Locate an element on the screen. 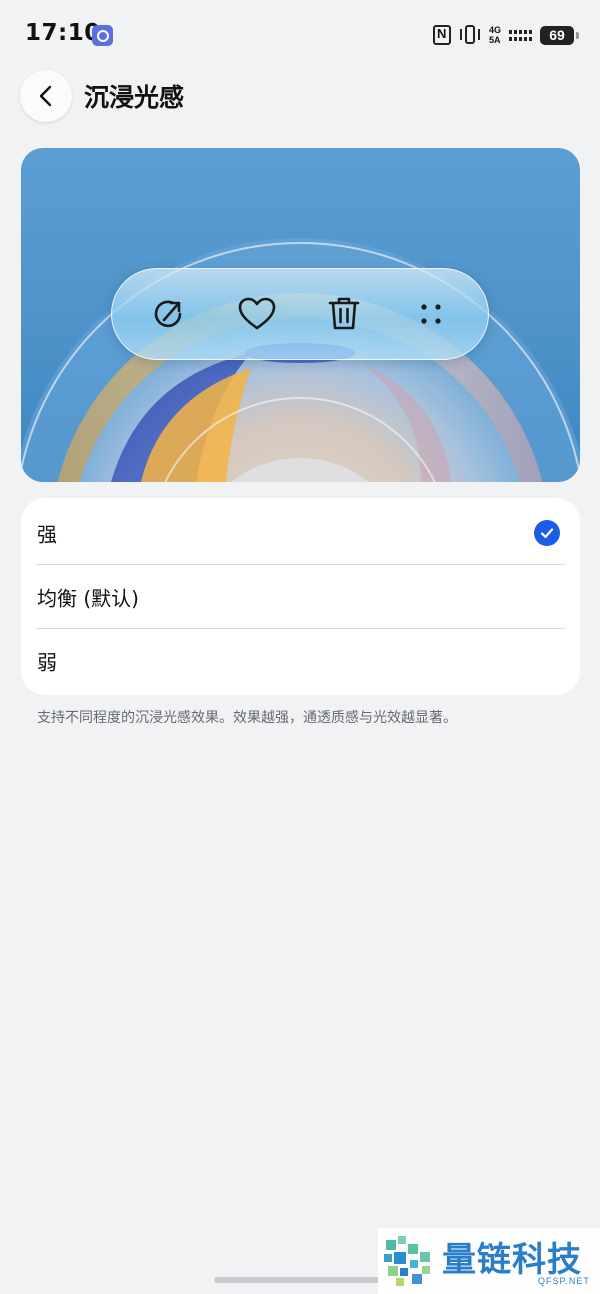 This screenshot has height=1294, width=600. share-icon is located at coordinates (170, 314).